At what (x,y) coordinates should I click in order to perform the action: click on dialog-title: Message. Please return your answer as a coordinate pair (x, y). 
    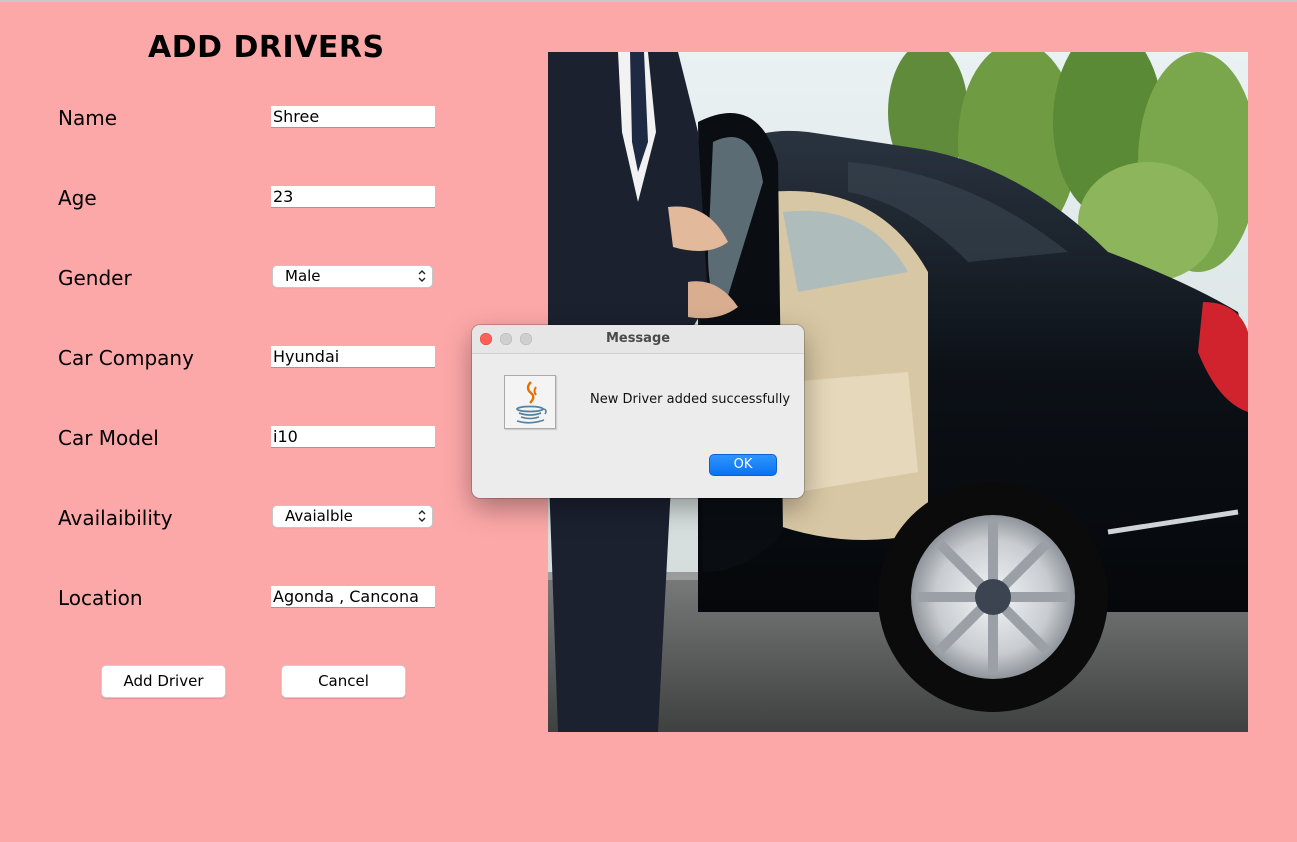
    Looking at the image, I should click on (638, 338).